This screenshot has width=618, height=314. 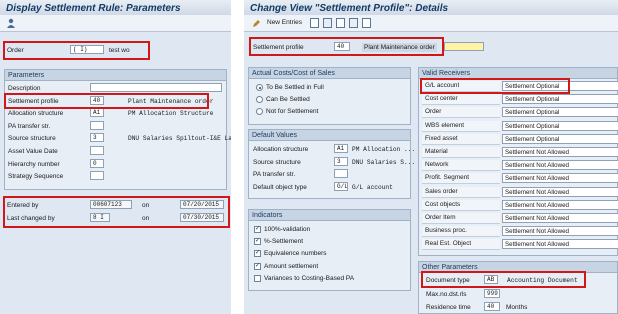 What do you see at coordinates (495, 86) in the screenshot?
I see `gl-account-highlight` at bounding box center [495, 86].